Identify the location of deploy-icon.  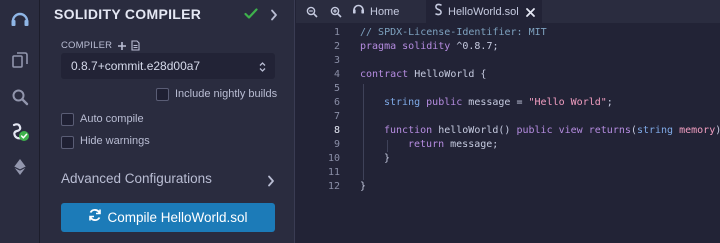
(20, 167).